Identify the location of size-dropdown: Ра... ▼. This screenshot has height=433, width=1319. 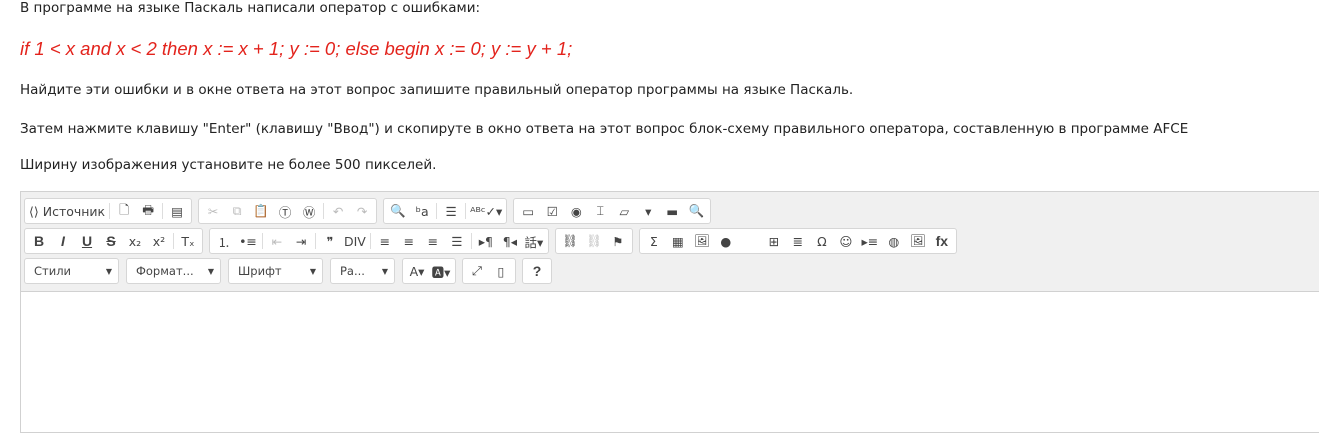
(362, 271).